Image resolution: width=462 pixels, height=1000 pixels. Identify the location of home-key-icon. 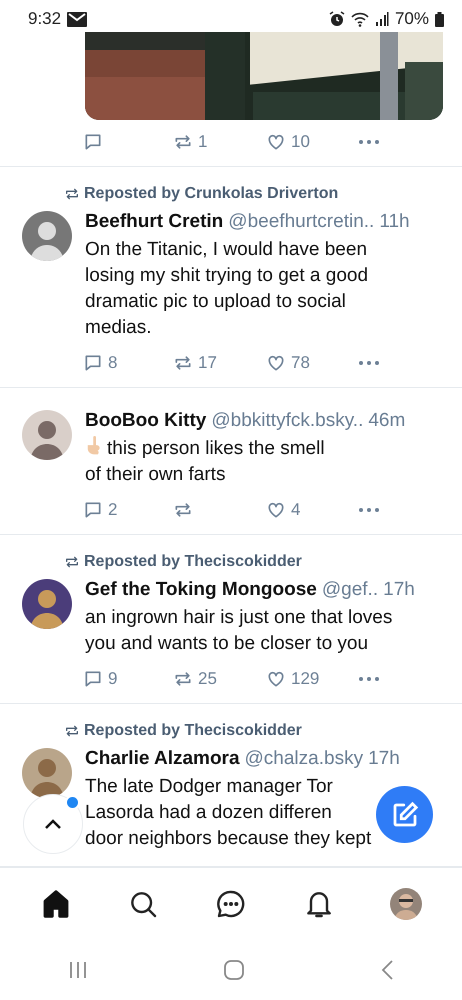
(233, 970).